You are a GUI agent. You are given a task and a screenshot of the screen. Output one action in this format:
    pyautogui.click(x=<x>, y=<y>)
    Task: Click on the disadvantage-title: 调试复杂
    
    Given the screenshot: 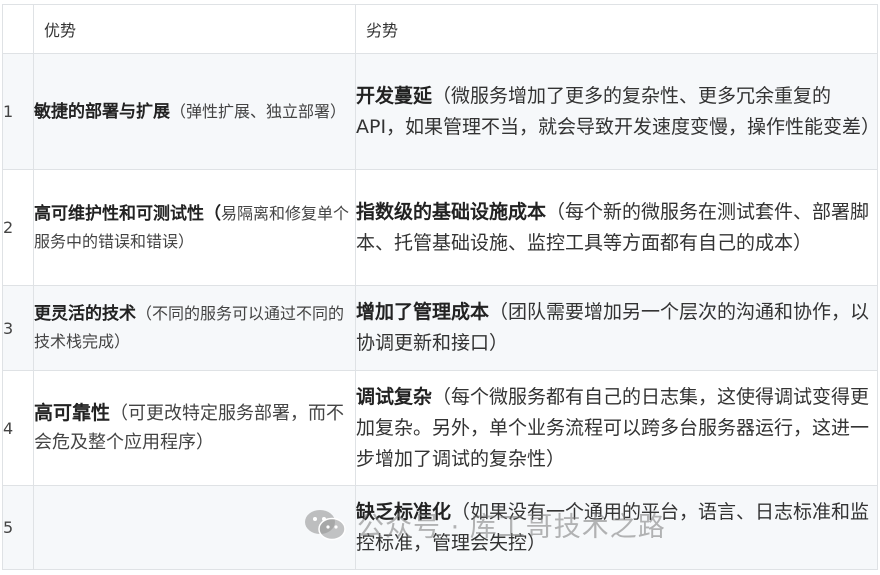 What is the action you would take?
    pyautogui.click(x=394, y=396)
    